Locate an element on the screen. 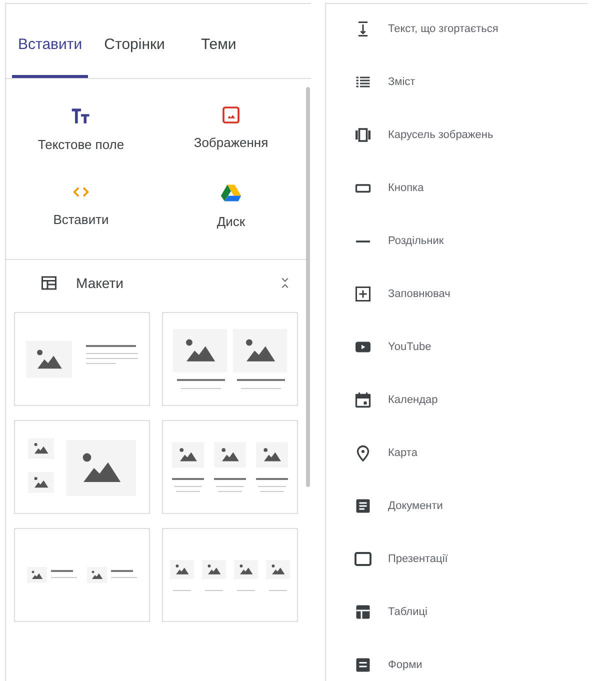  scrollbar-thumb is located at coordinates (308, 287).